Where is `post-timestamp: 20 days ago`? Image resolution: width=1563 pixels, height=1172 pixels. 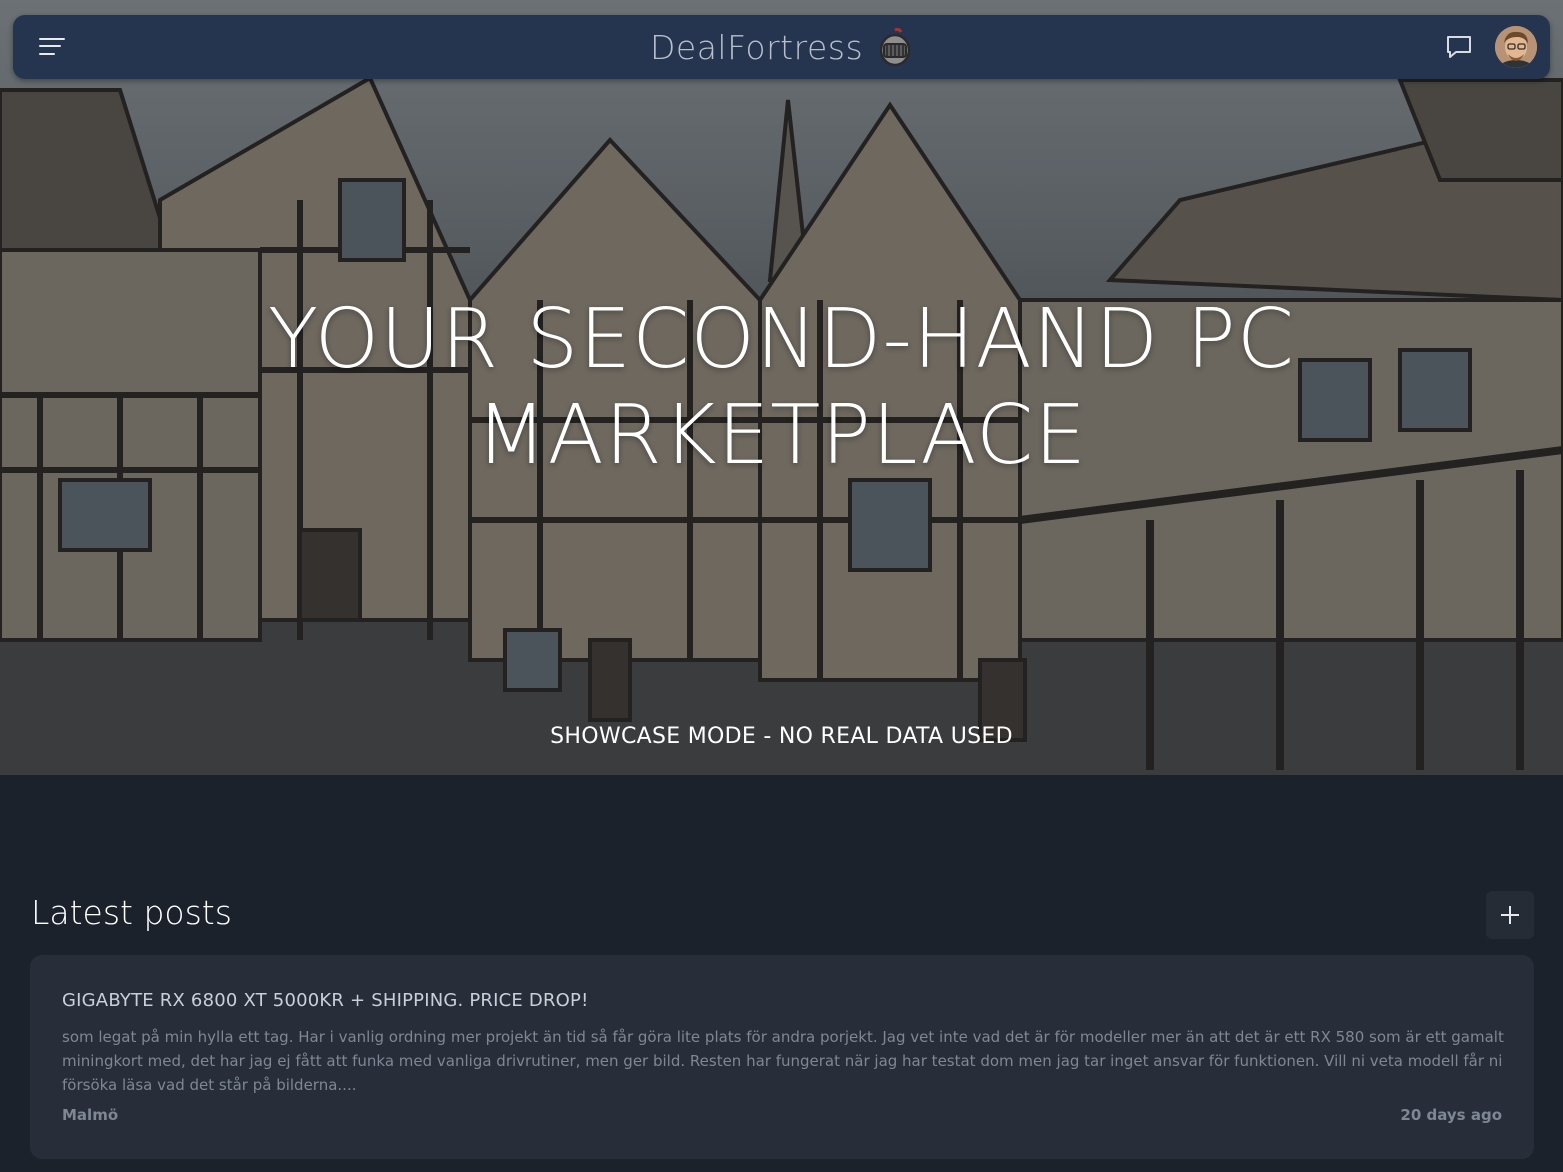 post-timestamp: 20 days ago is located at coordinates (1451, 1115).